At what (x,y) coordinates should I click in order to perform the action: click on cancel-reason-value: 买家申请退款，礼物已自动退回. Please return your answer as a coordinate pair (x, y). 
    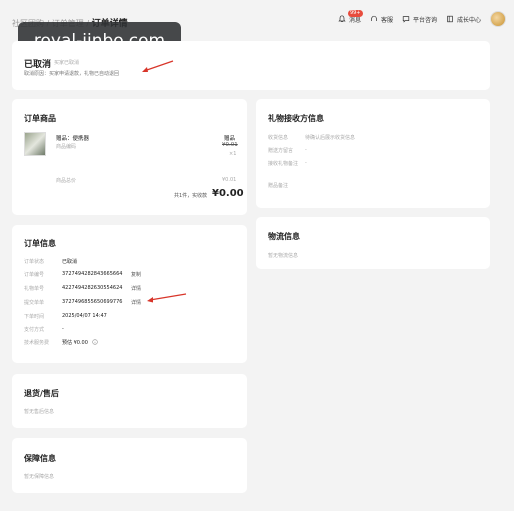
    Looking at the image, I should click on (84, 74).